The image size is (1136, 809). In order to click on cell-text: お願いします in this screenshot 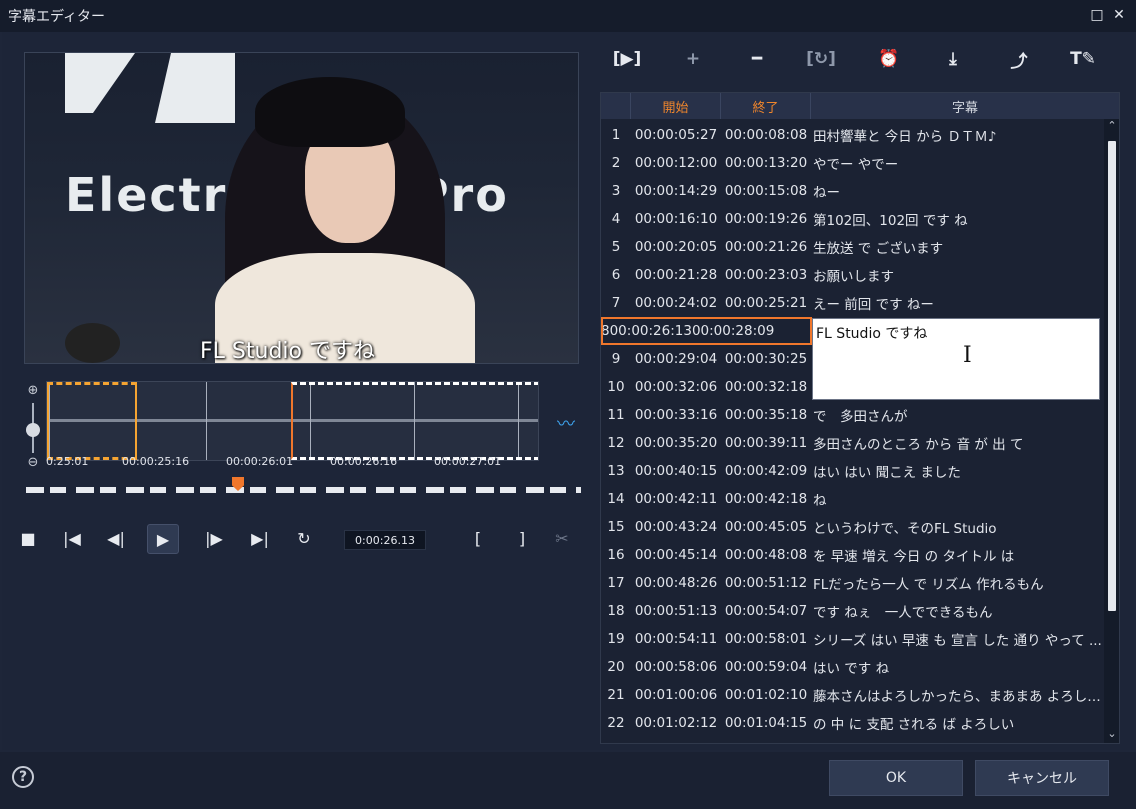, I will do `click(853, 277)`.